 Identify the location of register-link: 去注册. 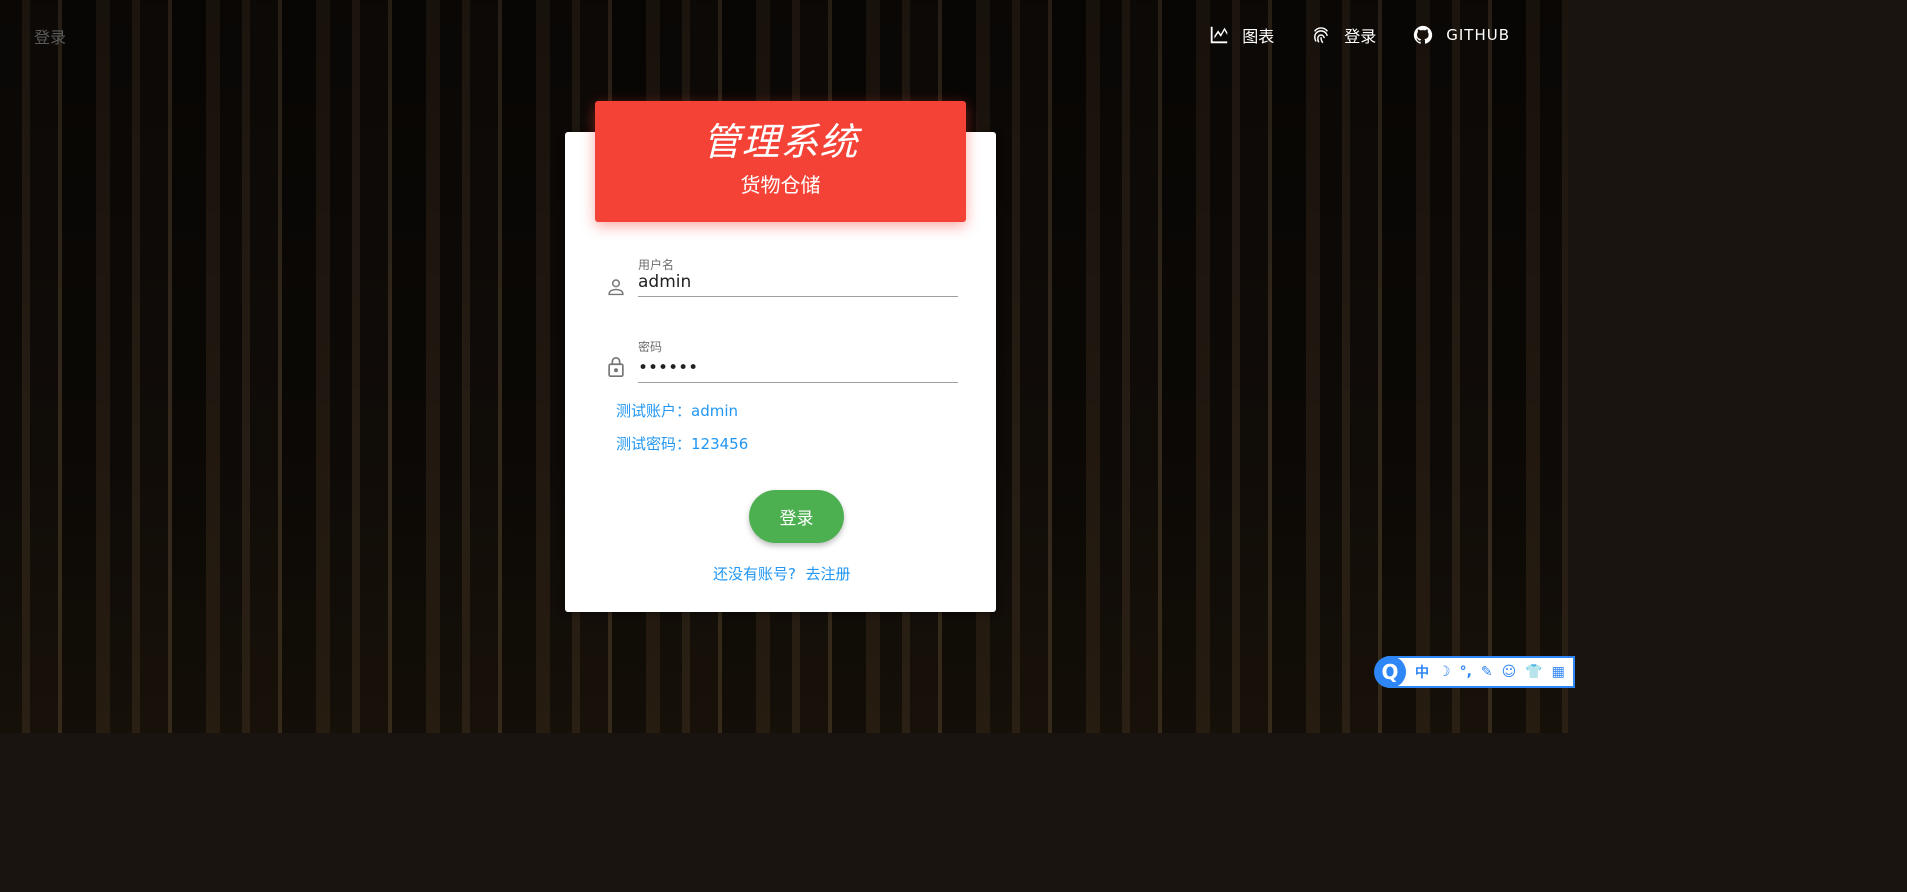
(828, 574).